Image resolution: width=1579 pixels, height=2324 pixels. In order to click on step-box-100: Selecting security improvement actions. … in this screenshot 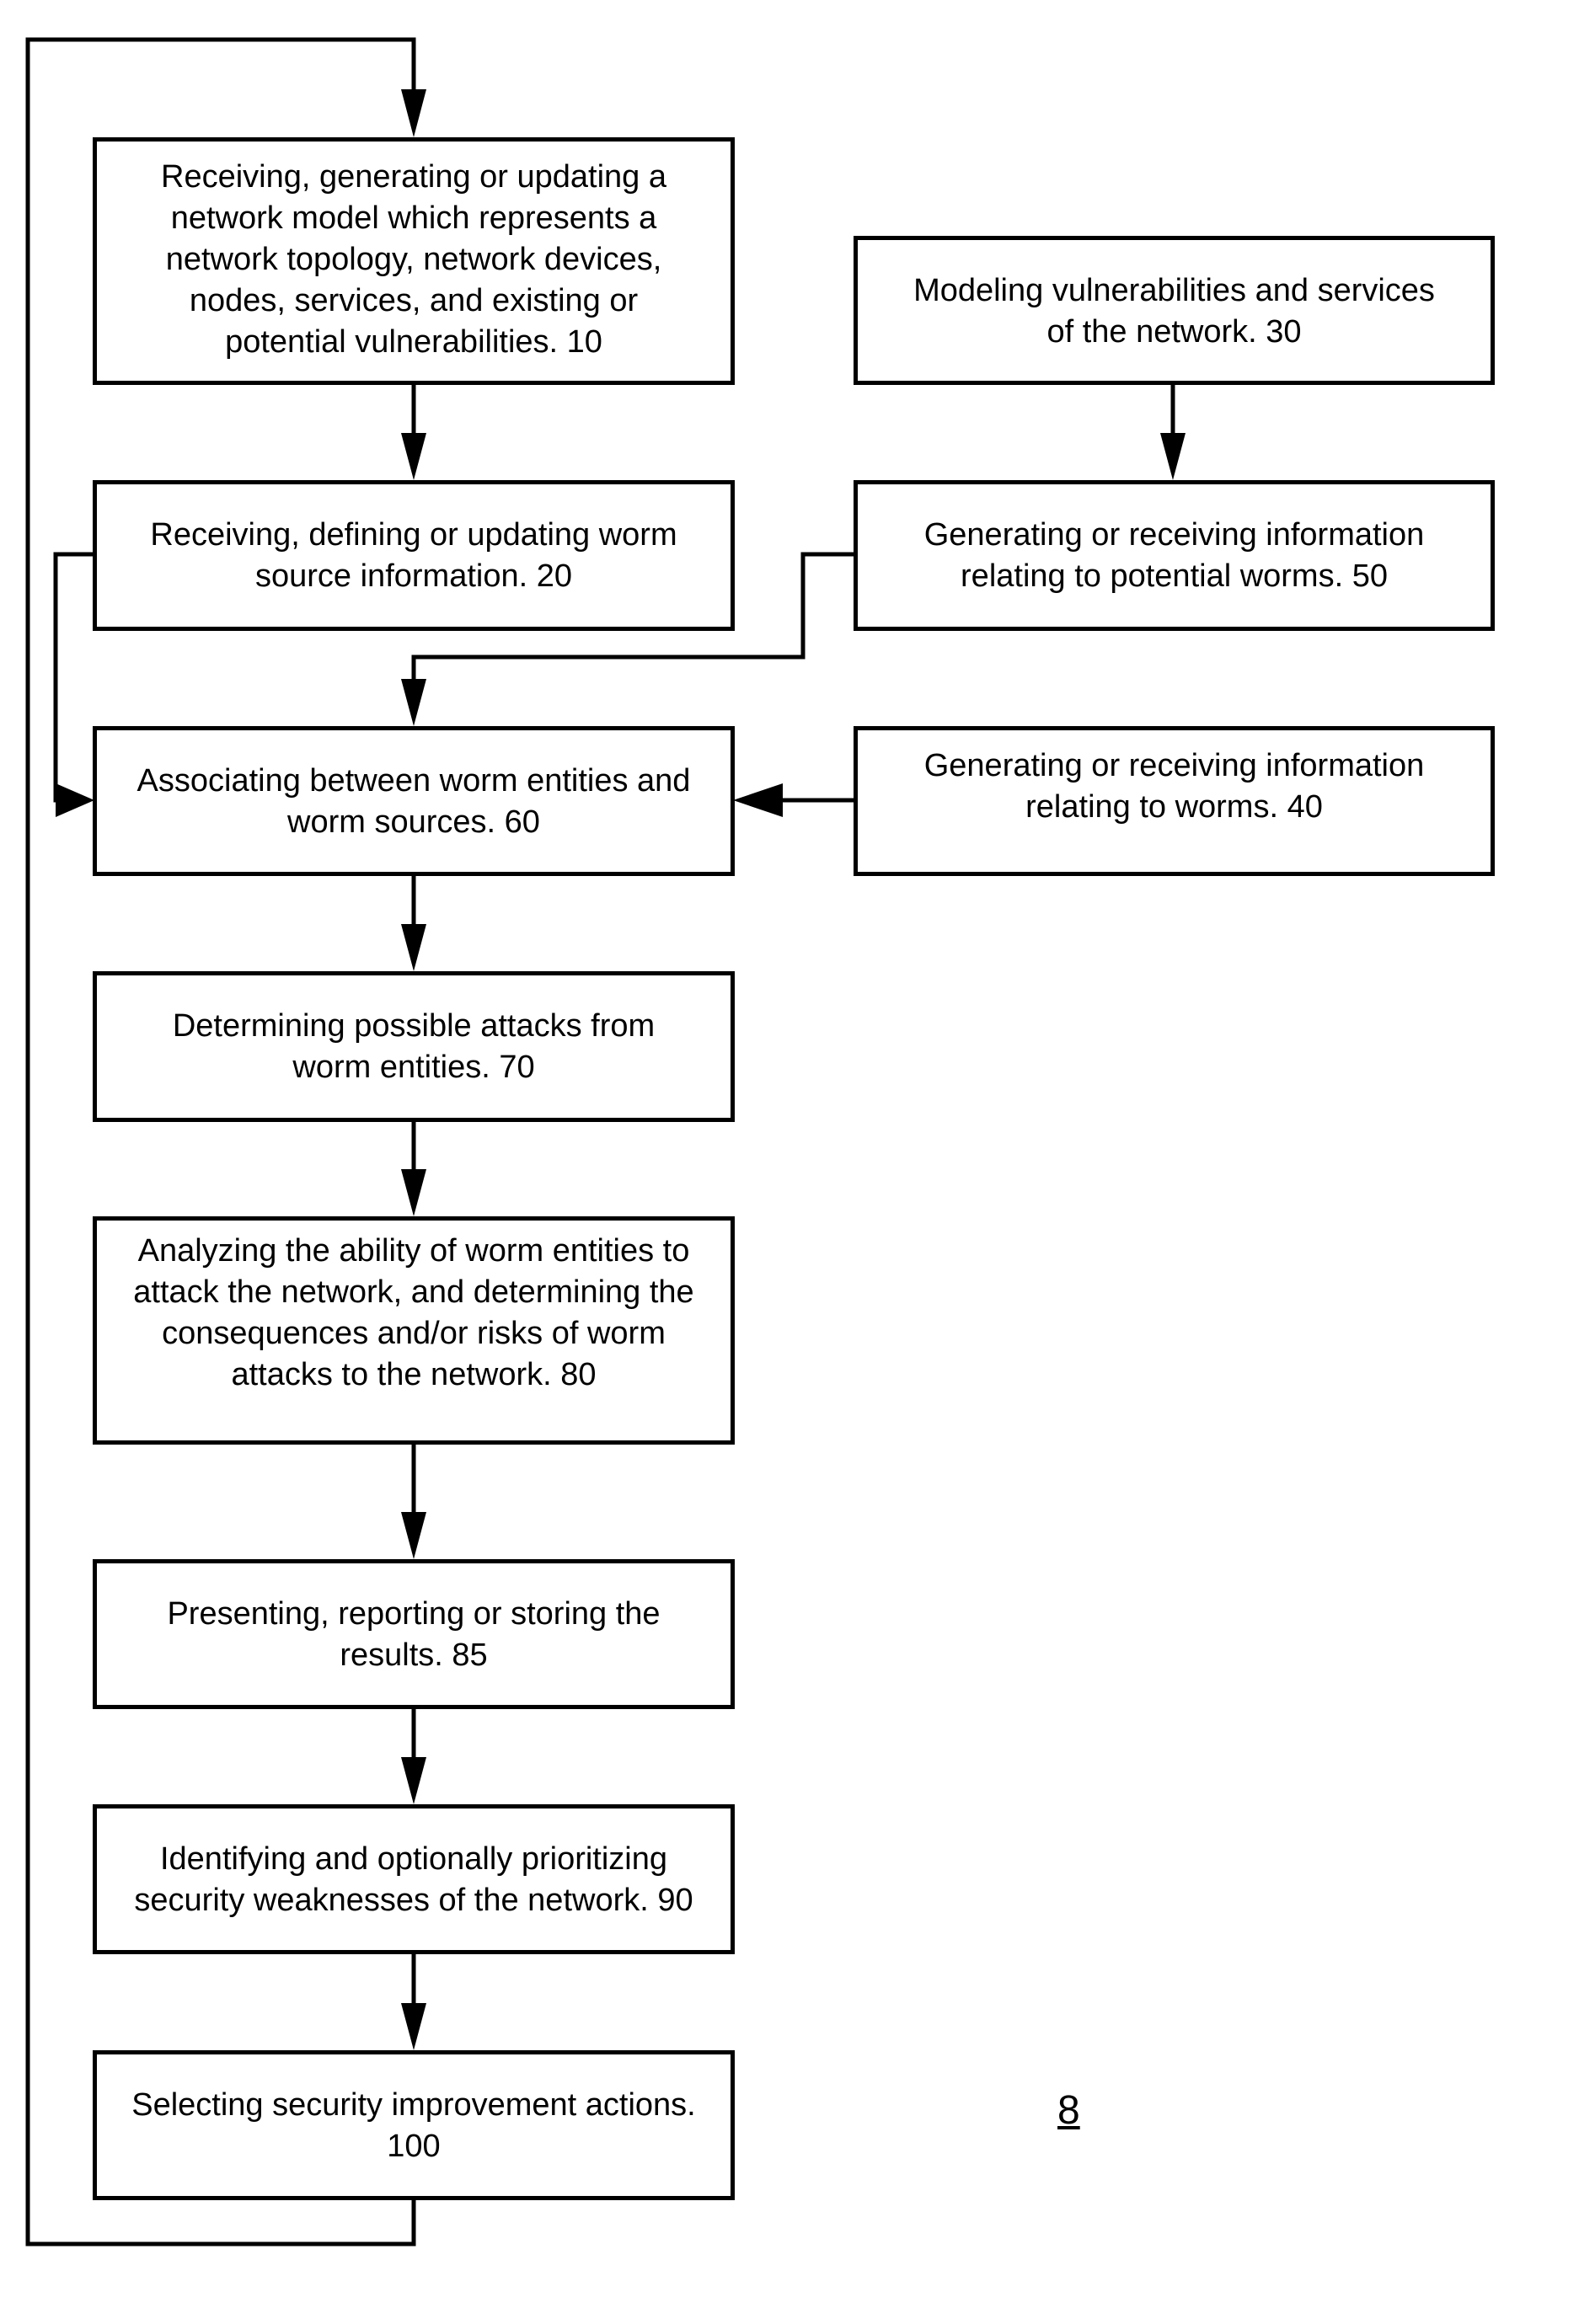, I will do `click(414, 2125)`.